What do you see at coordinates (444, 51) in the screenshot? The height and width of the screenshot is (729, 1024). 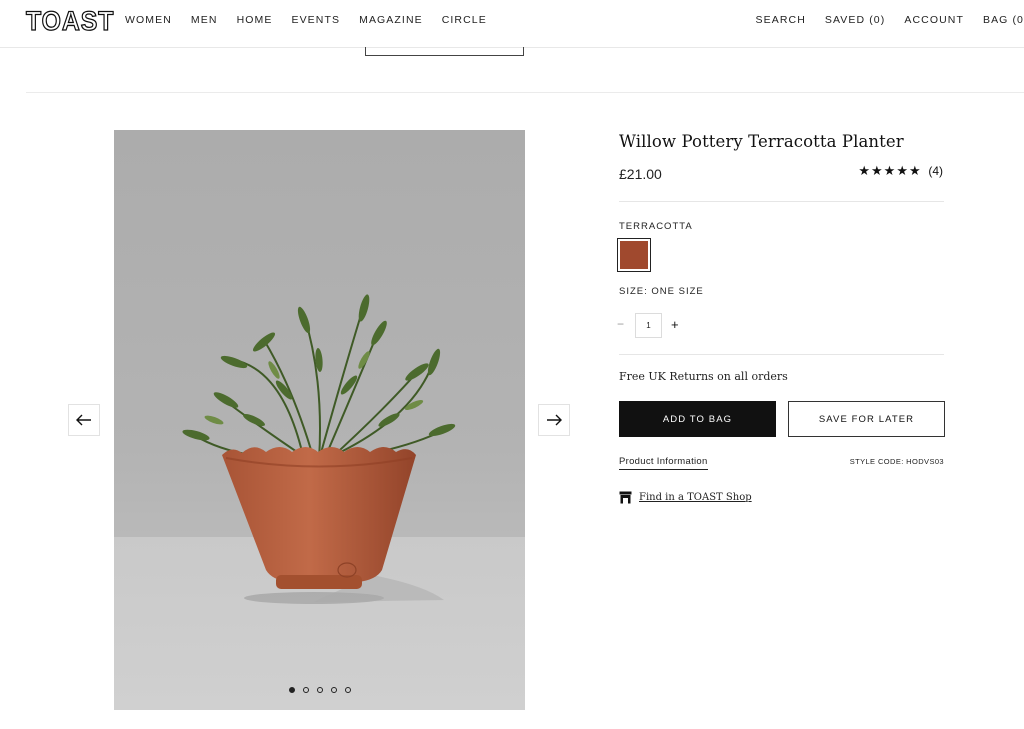 I see `collapsed-dropdown-box` at bounding box center [444, 51].